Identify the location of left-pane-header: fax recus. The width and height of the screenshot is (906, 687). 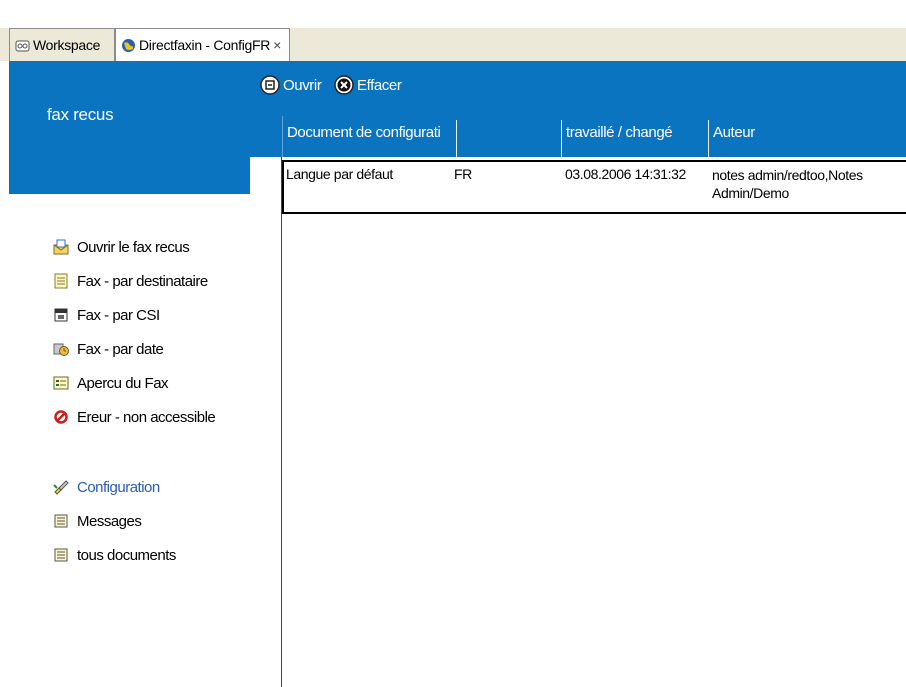
(129, 127).